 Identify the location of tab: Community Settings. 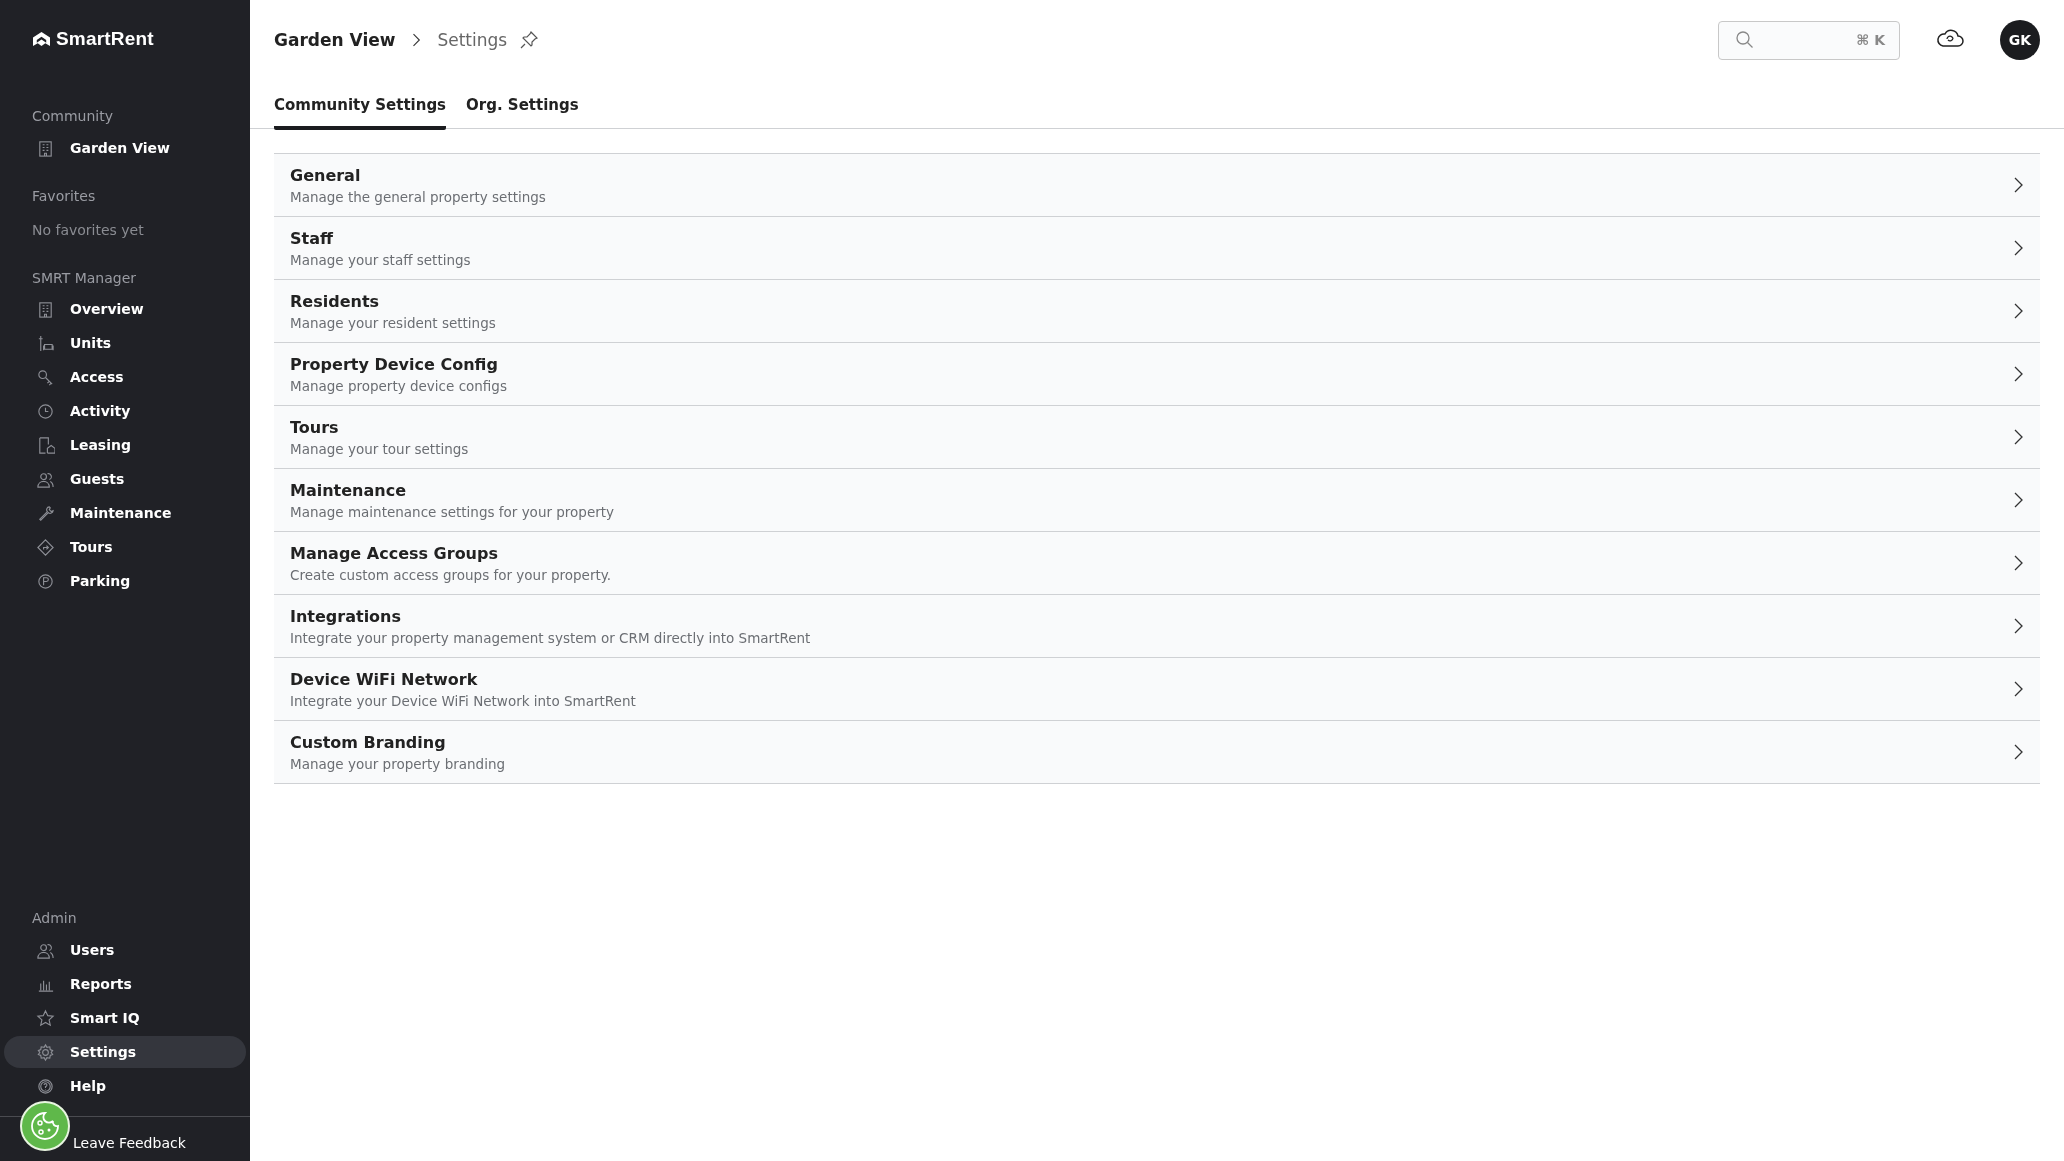
(360, 105).